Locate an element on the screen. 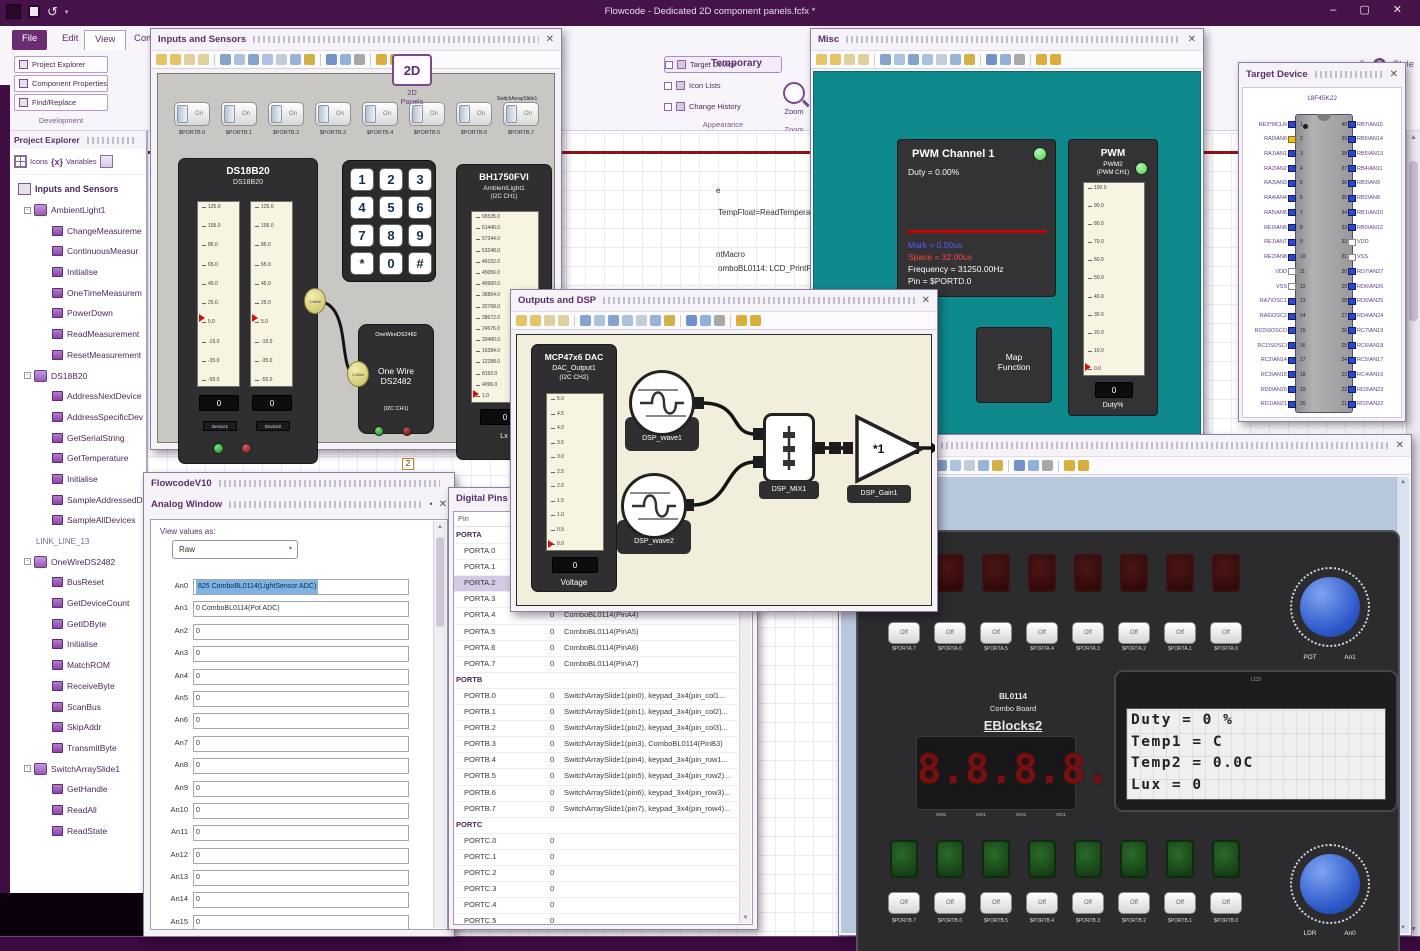  porta-switch-0: Off is located at coordinates (904, 633).